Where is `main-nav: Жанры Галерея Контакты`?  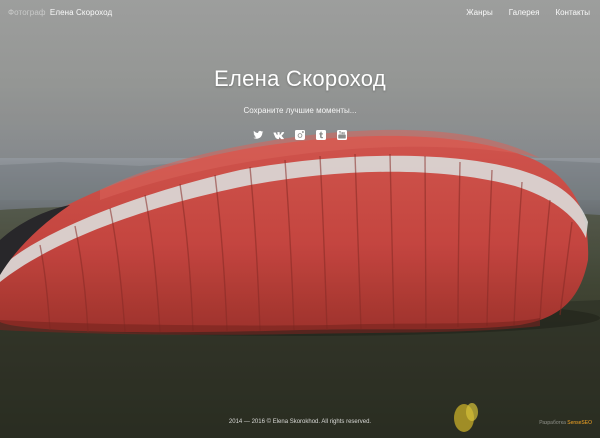
main-nav: Жанры Галерея Контакты is located at coordinates (528, 12).